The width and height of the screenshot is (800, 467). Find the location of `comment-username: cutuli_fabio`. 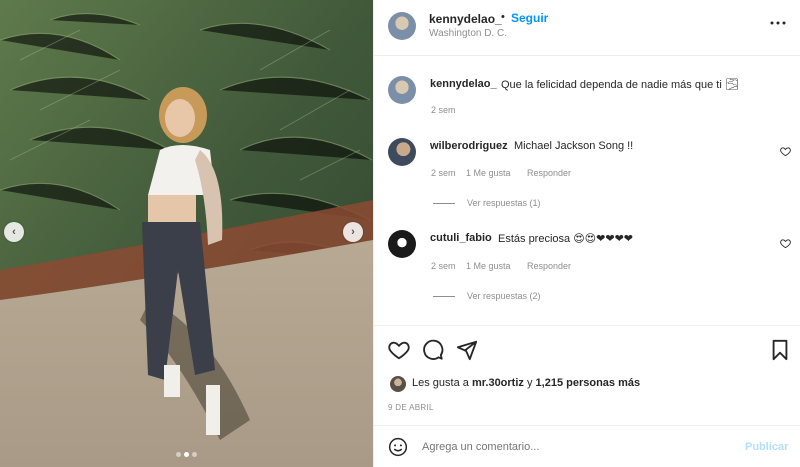

comment-username: cutuli_fabio is located at coordinates (461, 238).